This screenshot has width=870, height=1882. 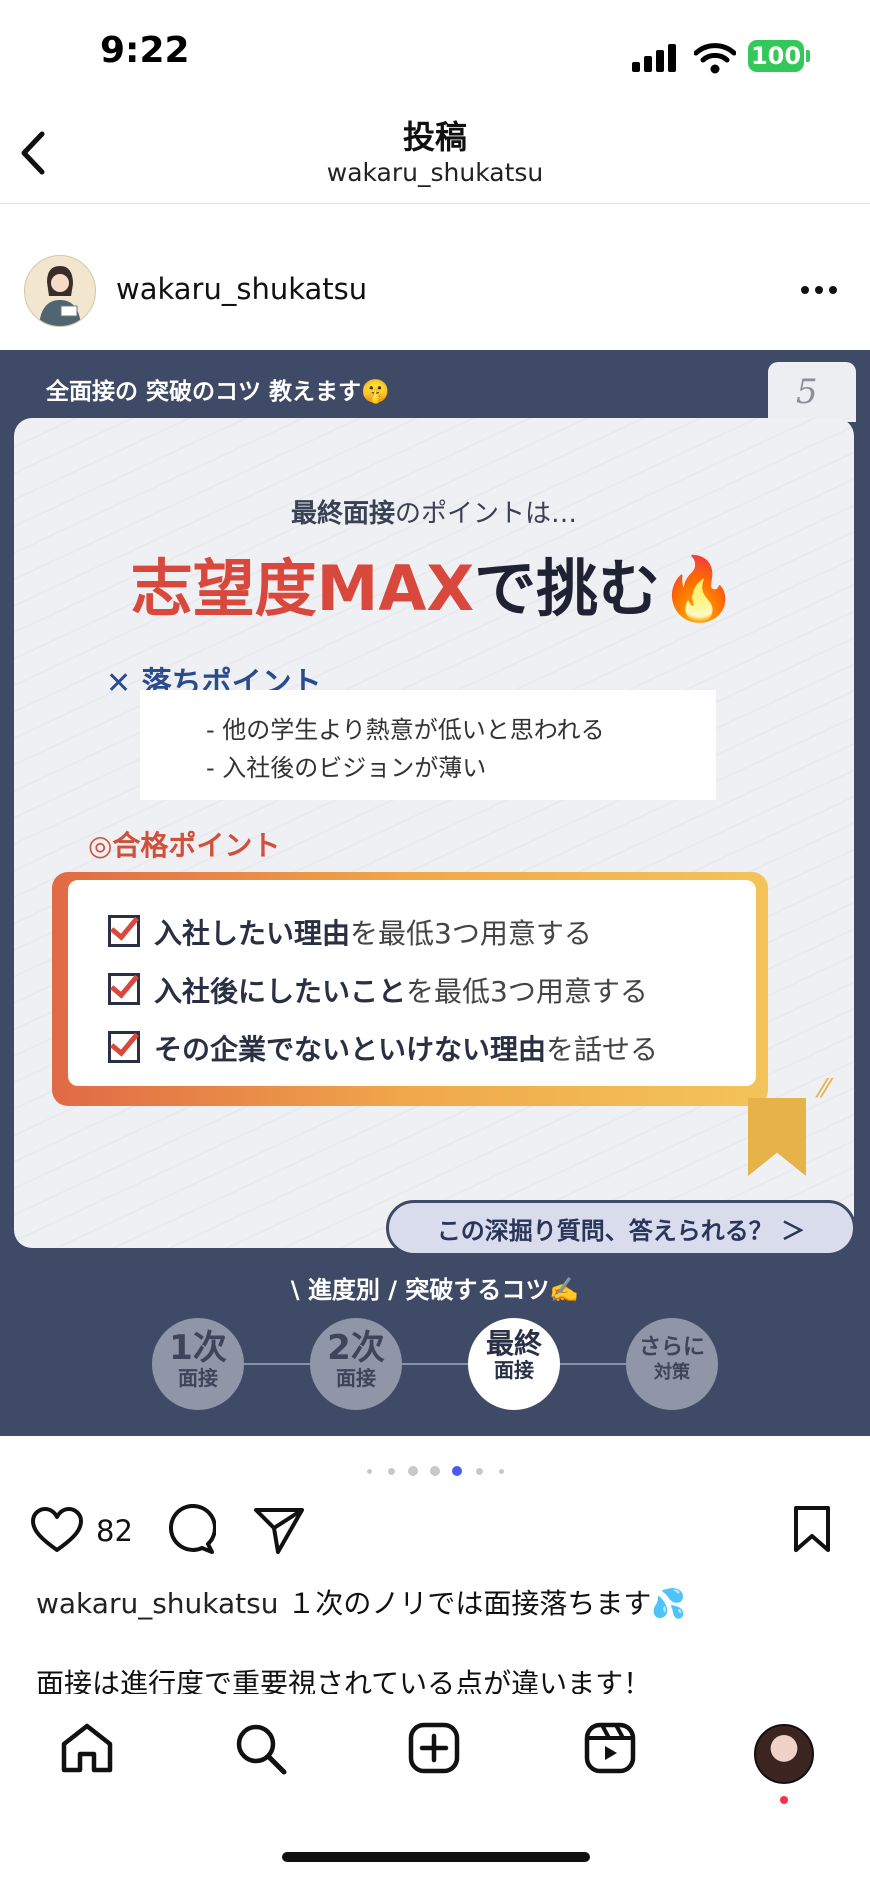 What do you see at coordinates (342, 514) in the screenshot?
I see `lead-bold: 最終面接` at bounding box center [342, 514].